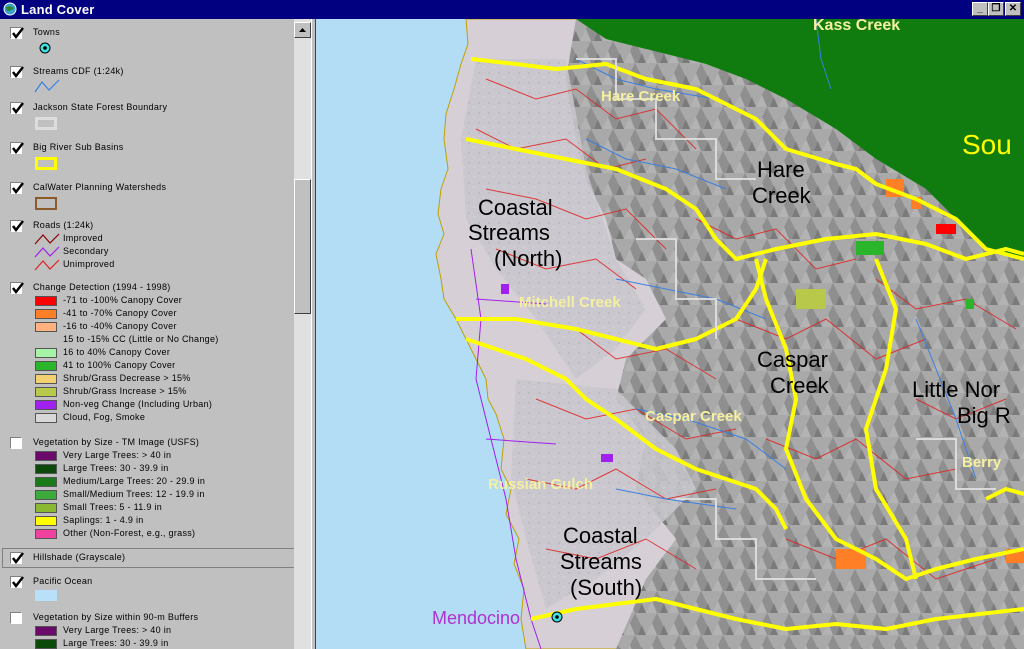 The width and height of the screenshot is (1024, 649). Describe the element at coordinates (116, 468) in the screenshot. I see `vegsize-item-label: Large Trees: 30 - 39.9 in` at that location.